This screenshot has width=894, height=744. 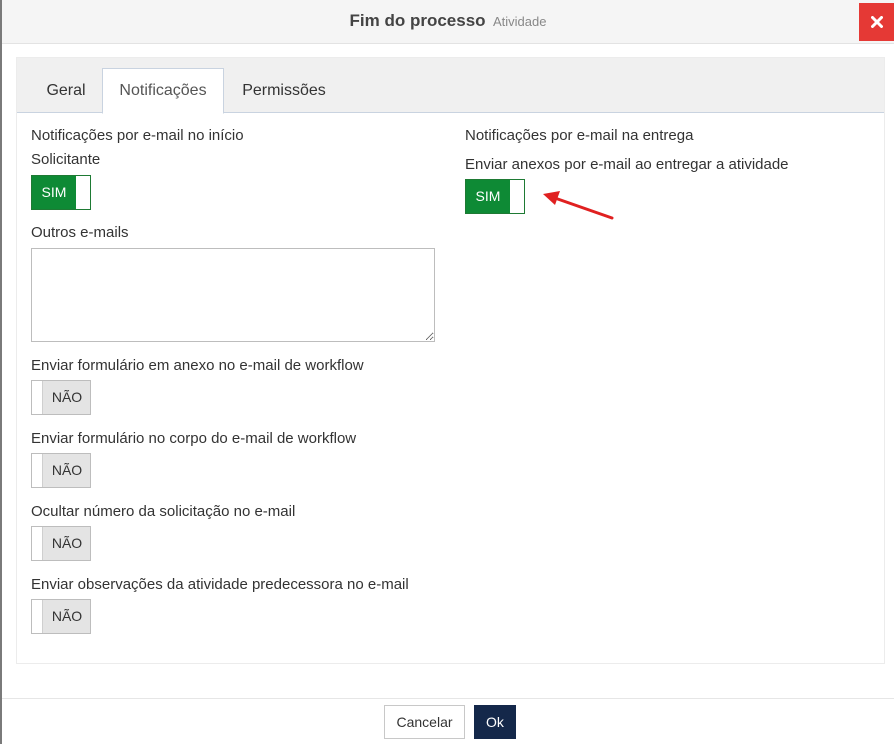 I want to click on tab-bar: Geral Notificações Permissões, so click(x=450, y=86).